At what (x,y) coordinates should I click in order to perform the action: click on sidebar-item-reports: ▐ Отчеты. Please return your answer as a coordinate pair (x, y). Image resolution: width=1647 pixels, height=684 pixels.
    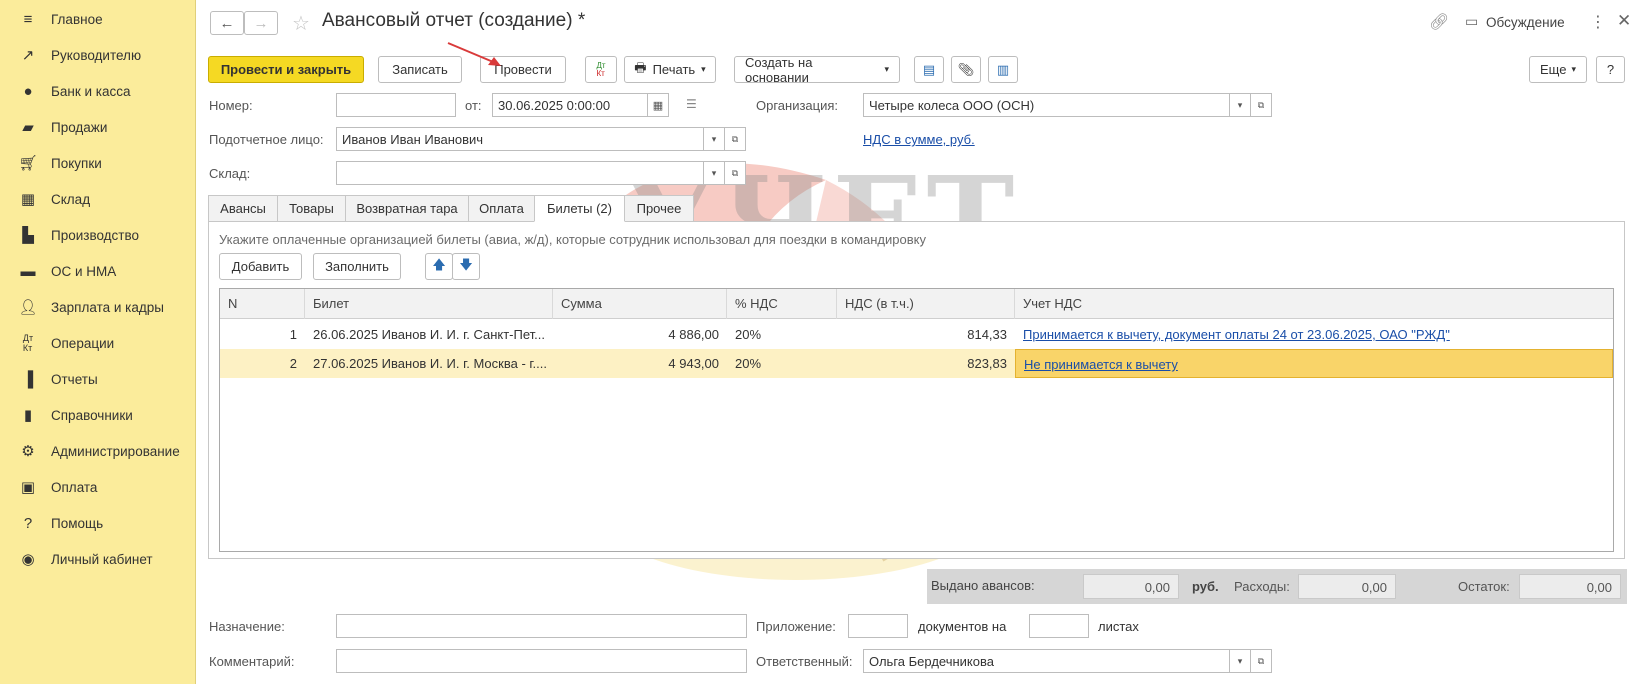
    Looking at the image, I should click on (98, 379).